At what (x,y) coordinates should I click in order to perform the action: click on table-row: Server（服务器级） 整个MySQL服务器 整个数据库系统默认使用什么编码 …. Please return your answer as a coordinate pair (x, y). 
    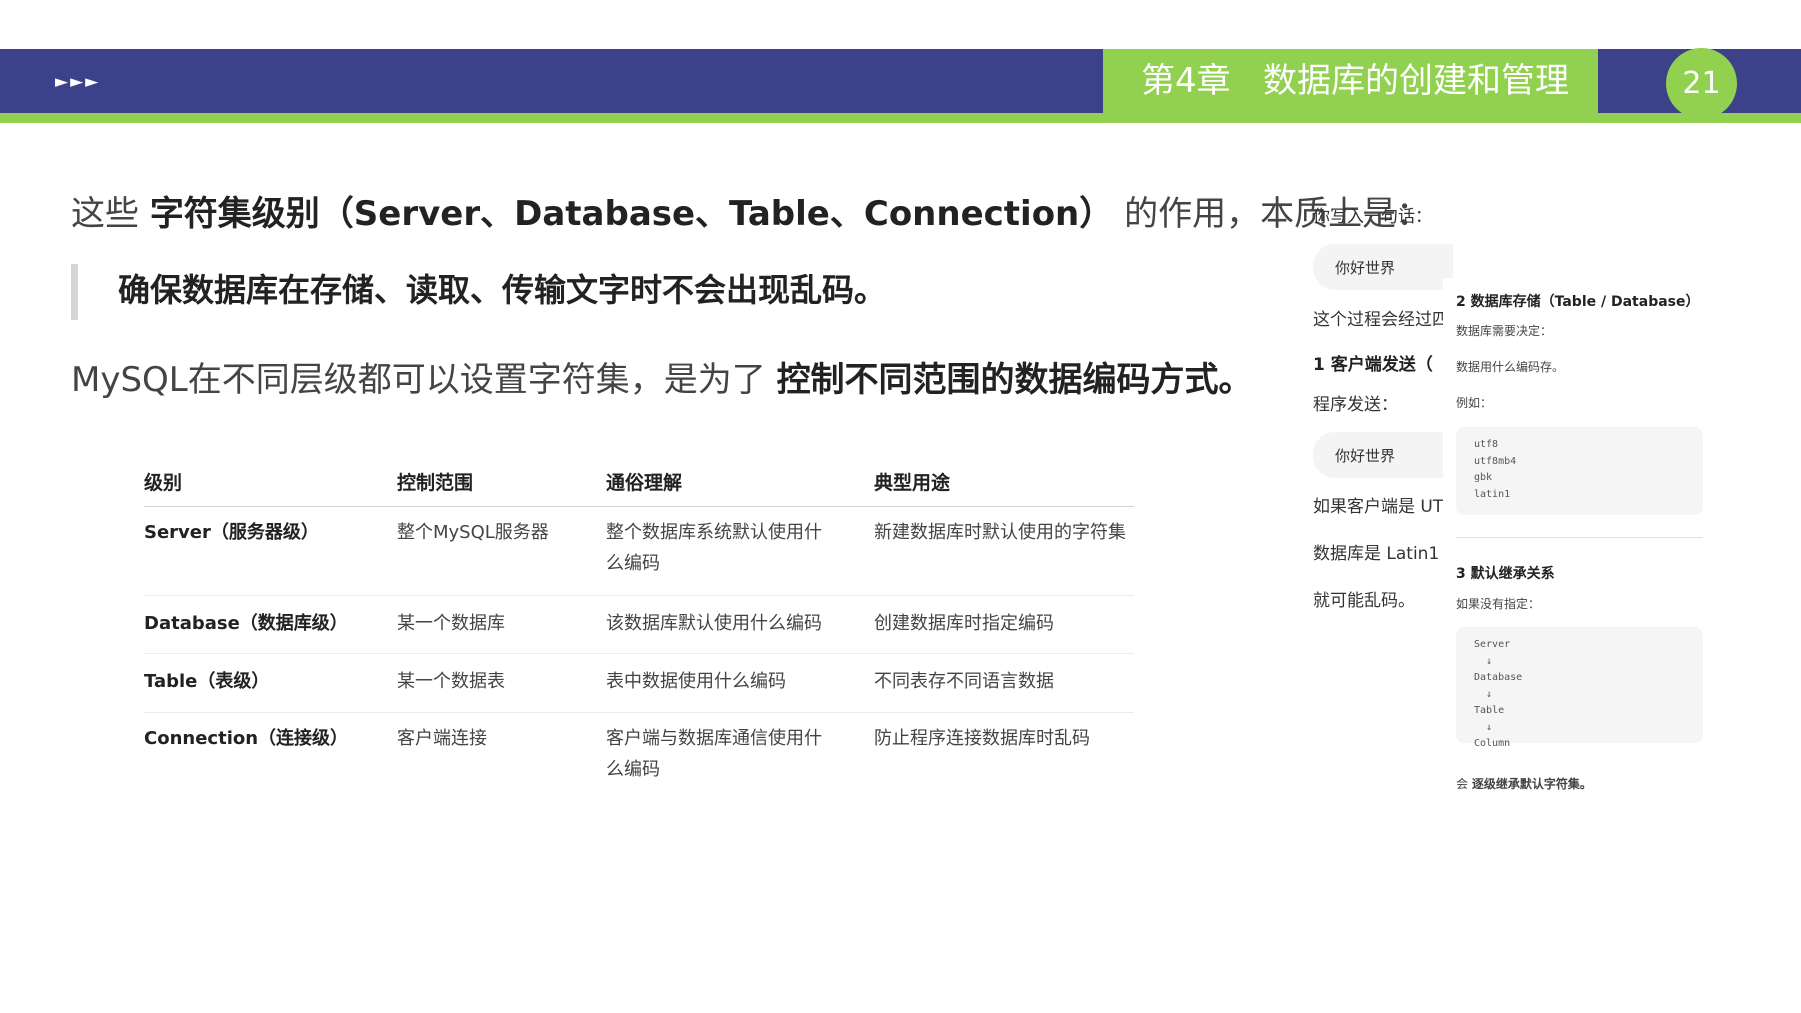
    Looking at the image, I should click on (639, 551).